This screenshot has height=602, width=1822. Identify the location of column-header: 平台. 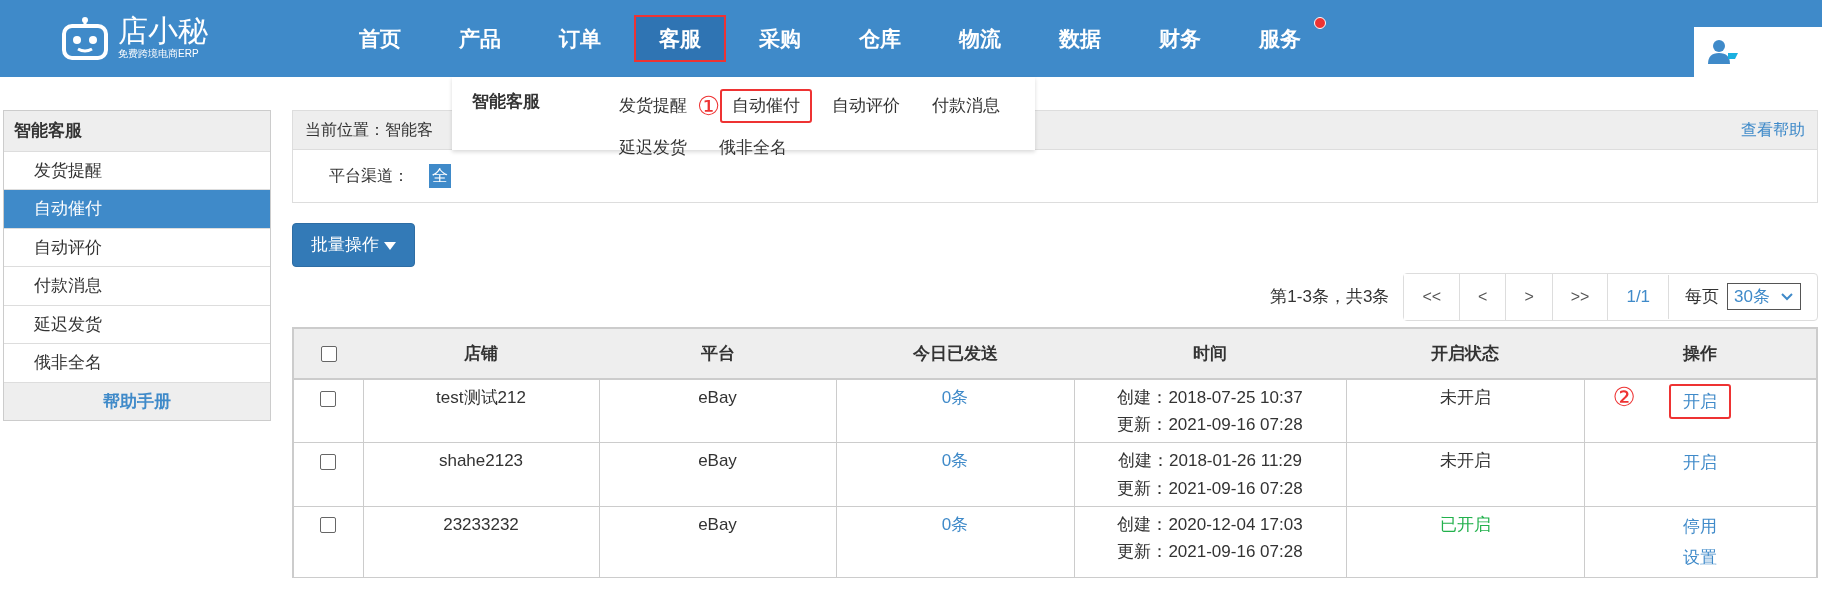
(717, 353).